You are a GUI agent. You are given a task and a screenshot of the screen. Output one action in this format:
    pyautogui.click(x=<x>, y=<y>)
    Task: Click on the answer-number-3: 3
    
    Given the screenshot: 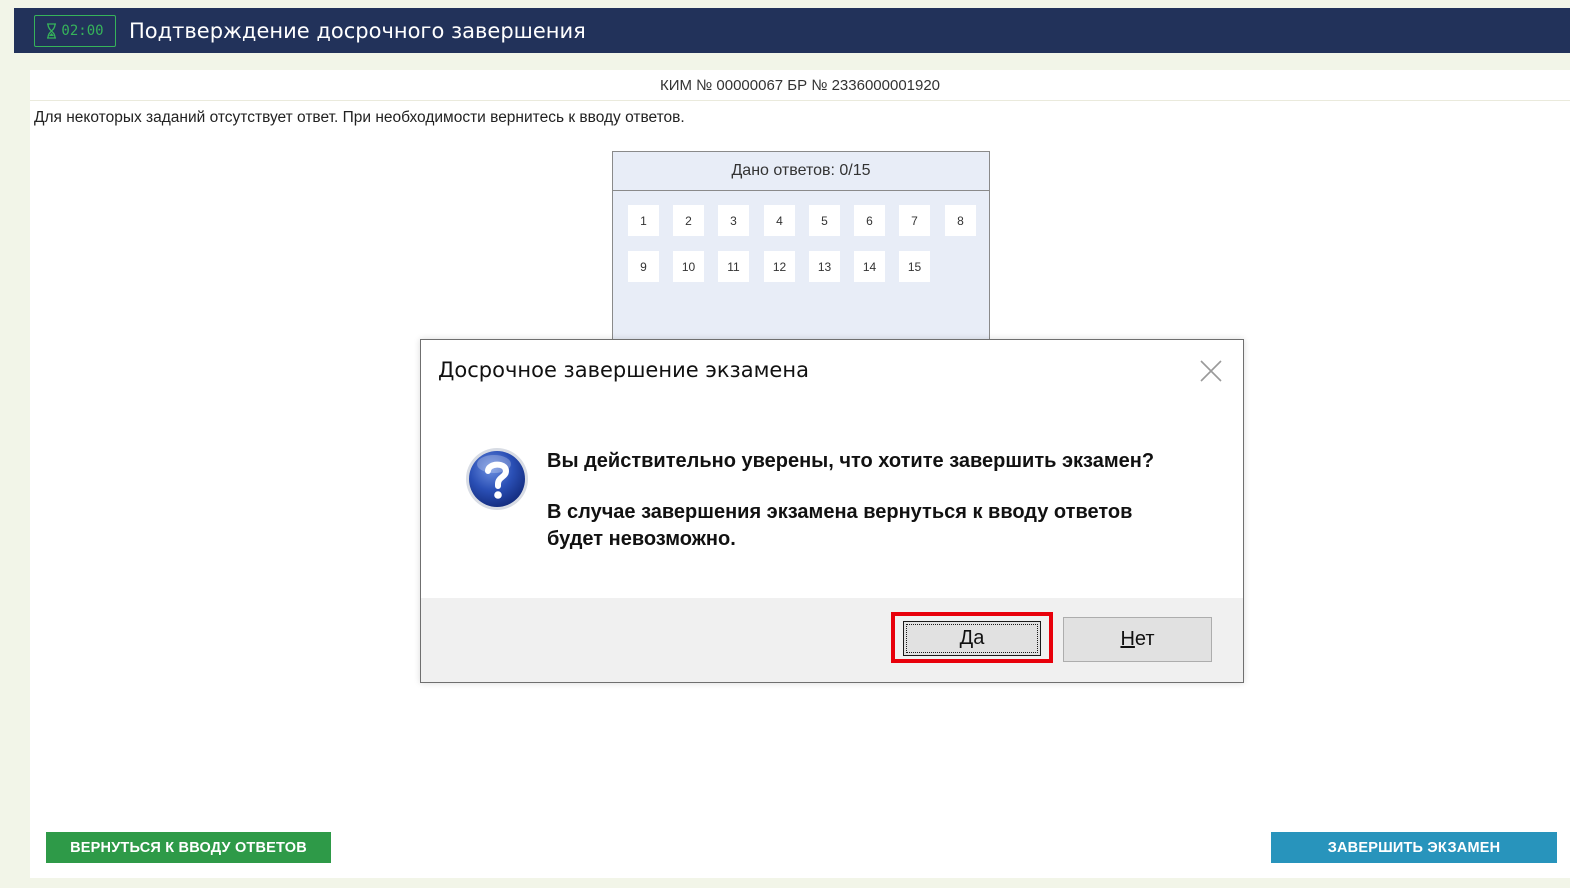 What is the action you would take?
    pyautogui.click(x=733, y=220)
    